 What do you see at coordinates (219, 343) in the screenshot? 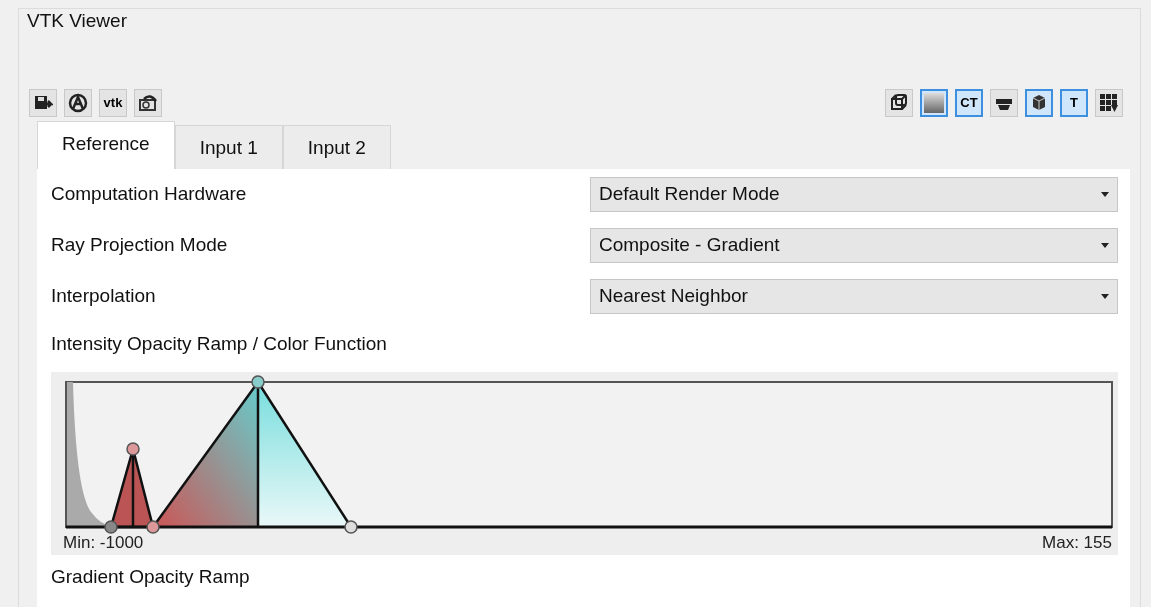
I see `ramp-title: Intensity Opacity Ramp / Color Function` at bounding box center [219, 343].